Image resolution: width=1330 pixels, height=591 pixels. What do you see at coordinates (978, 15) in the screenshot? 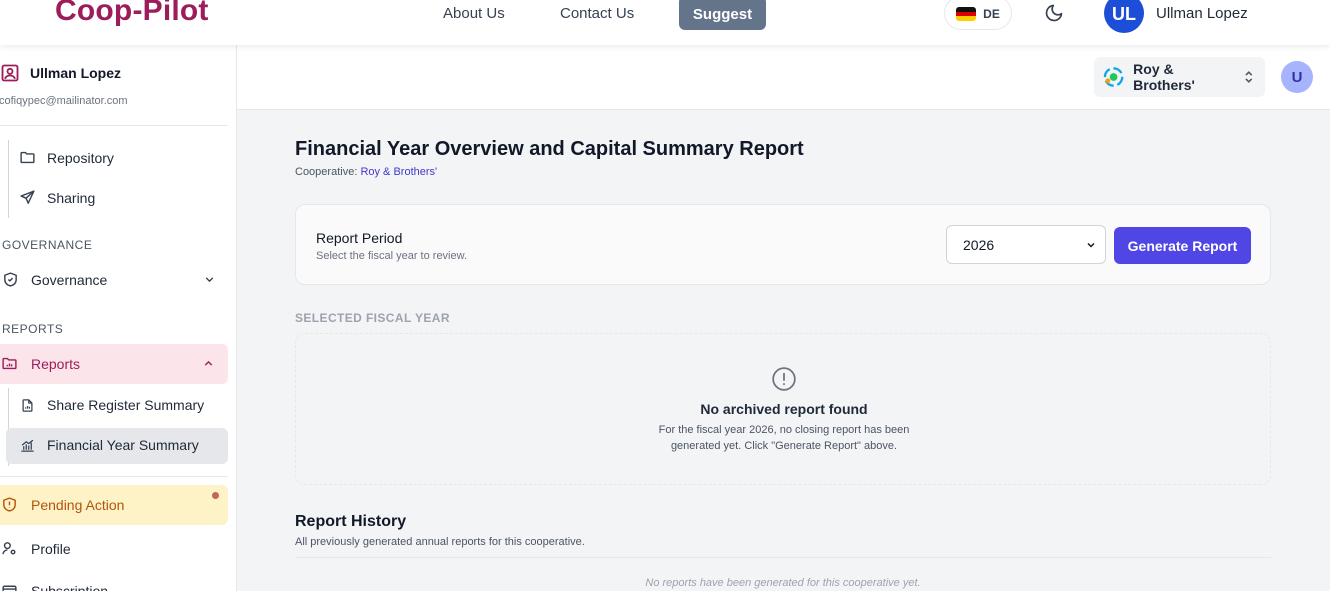
I see `language-switch: DE` at bounding box center [978, 15].